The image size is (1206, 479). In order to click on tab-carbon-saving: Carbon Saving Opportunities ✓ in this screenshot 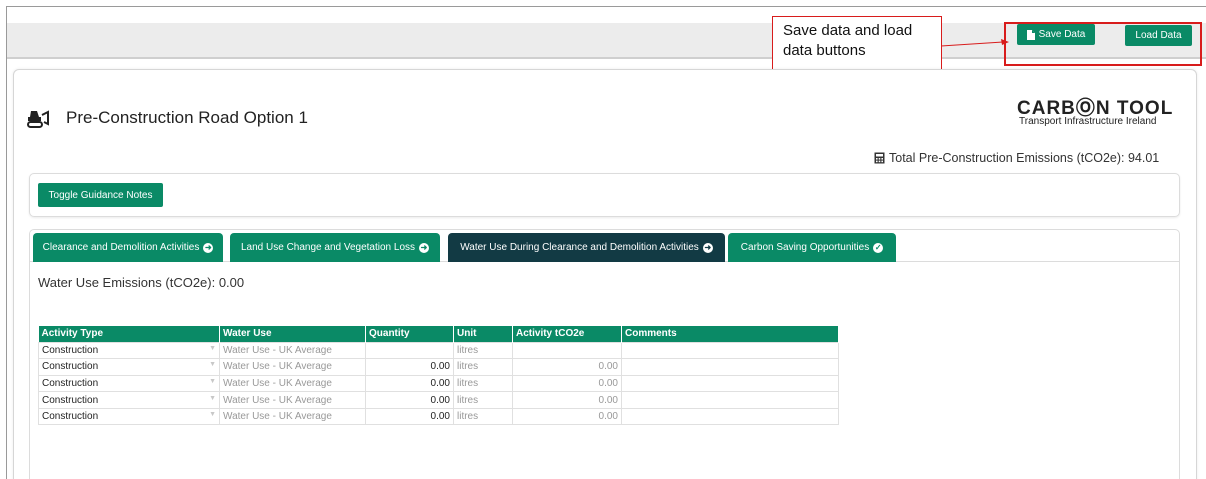, I will do `click(812, 247)`.